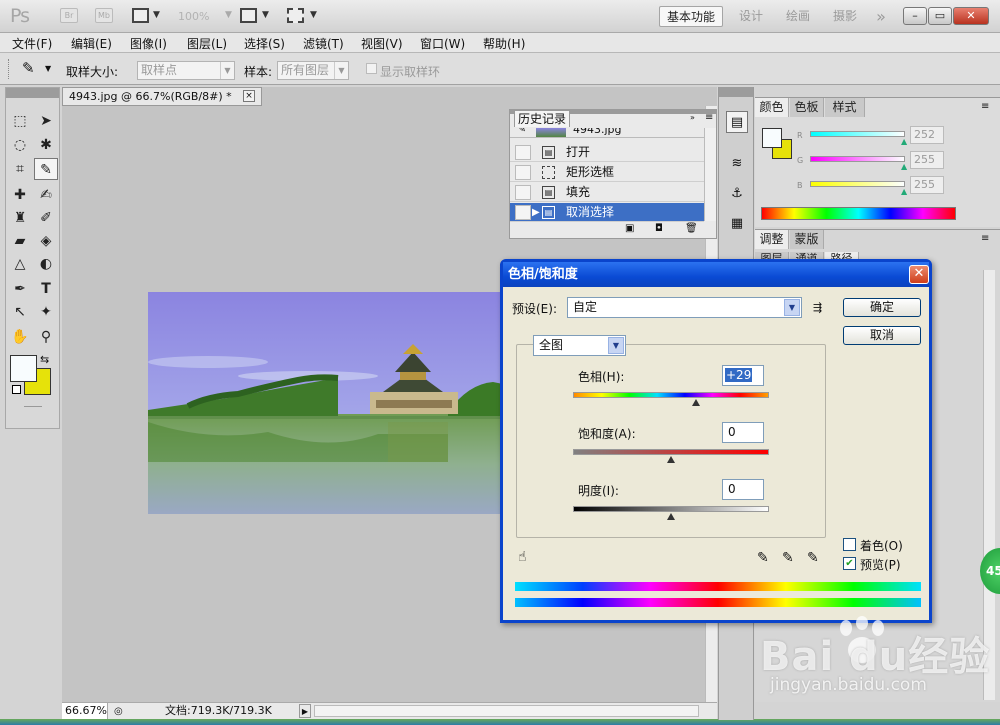 The height and width of the screenshot is (725, 1000). I want to click on hue-ramp, so click(671, 395).